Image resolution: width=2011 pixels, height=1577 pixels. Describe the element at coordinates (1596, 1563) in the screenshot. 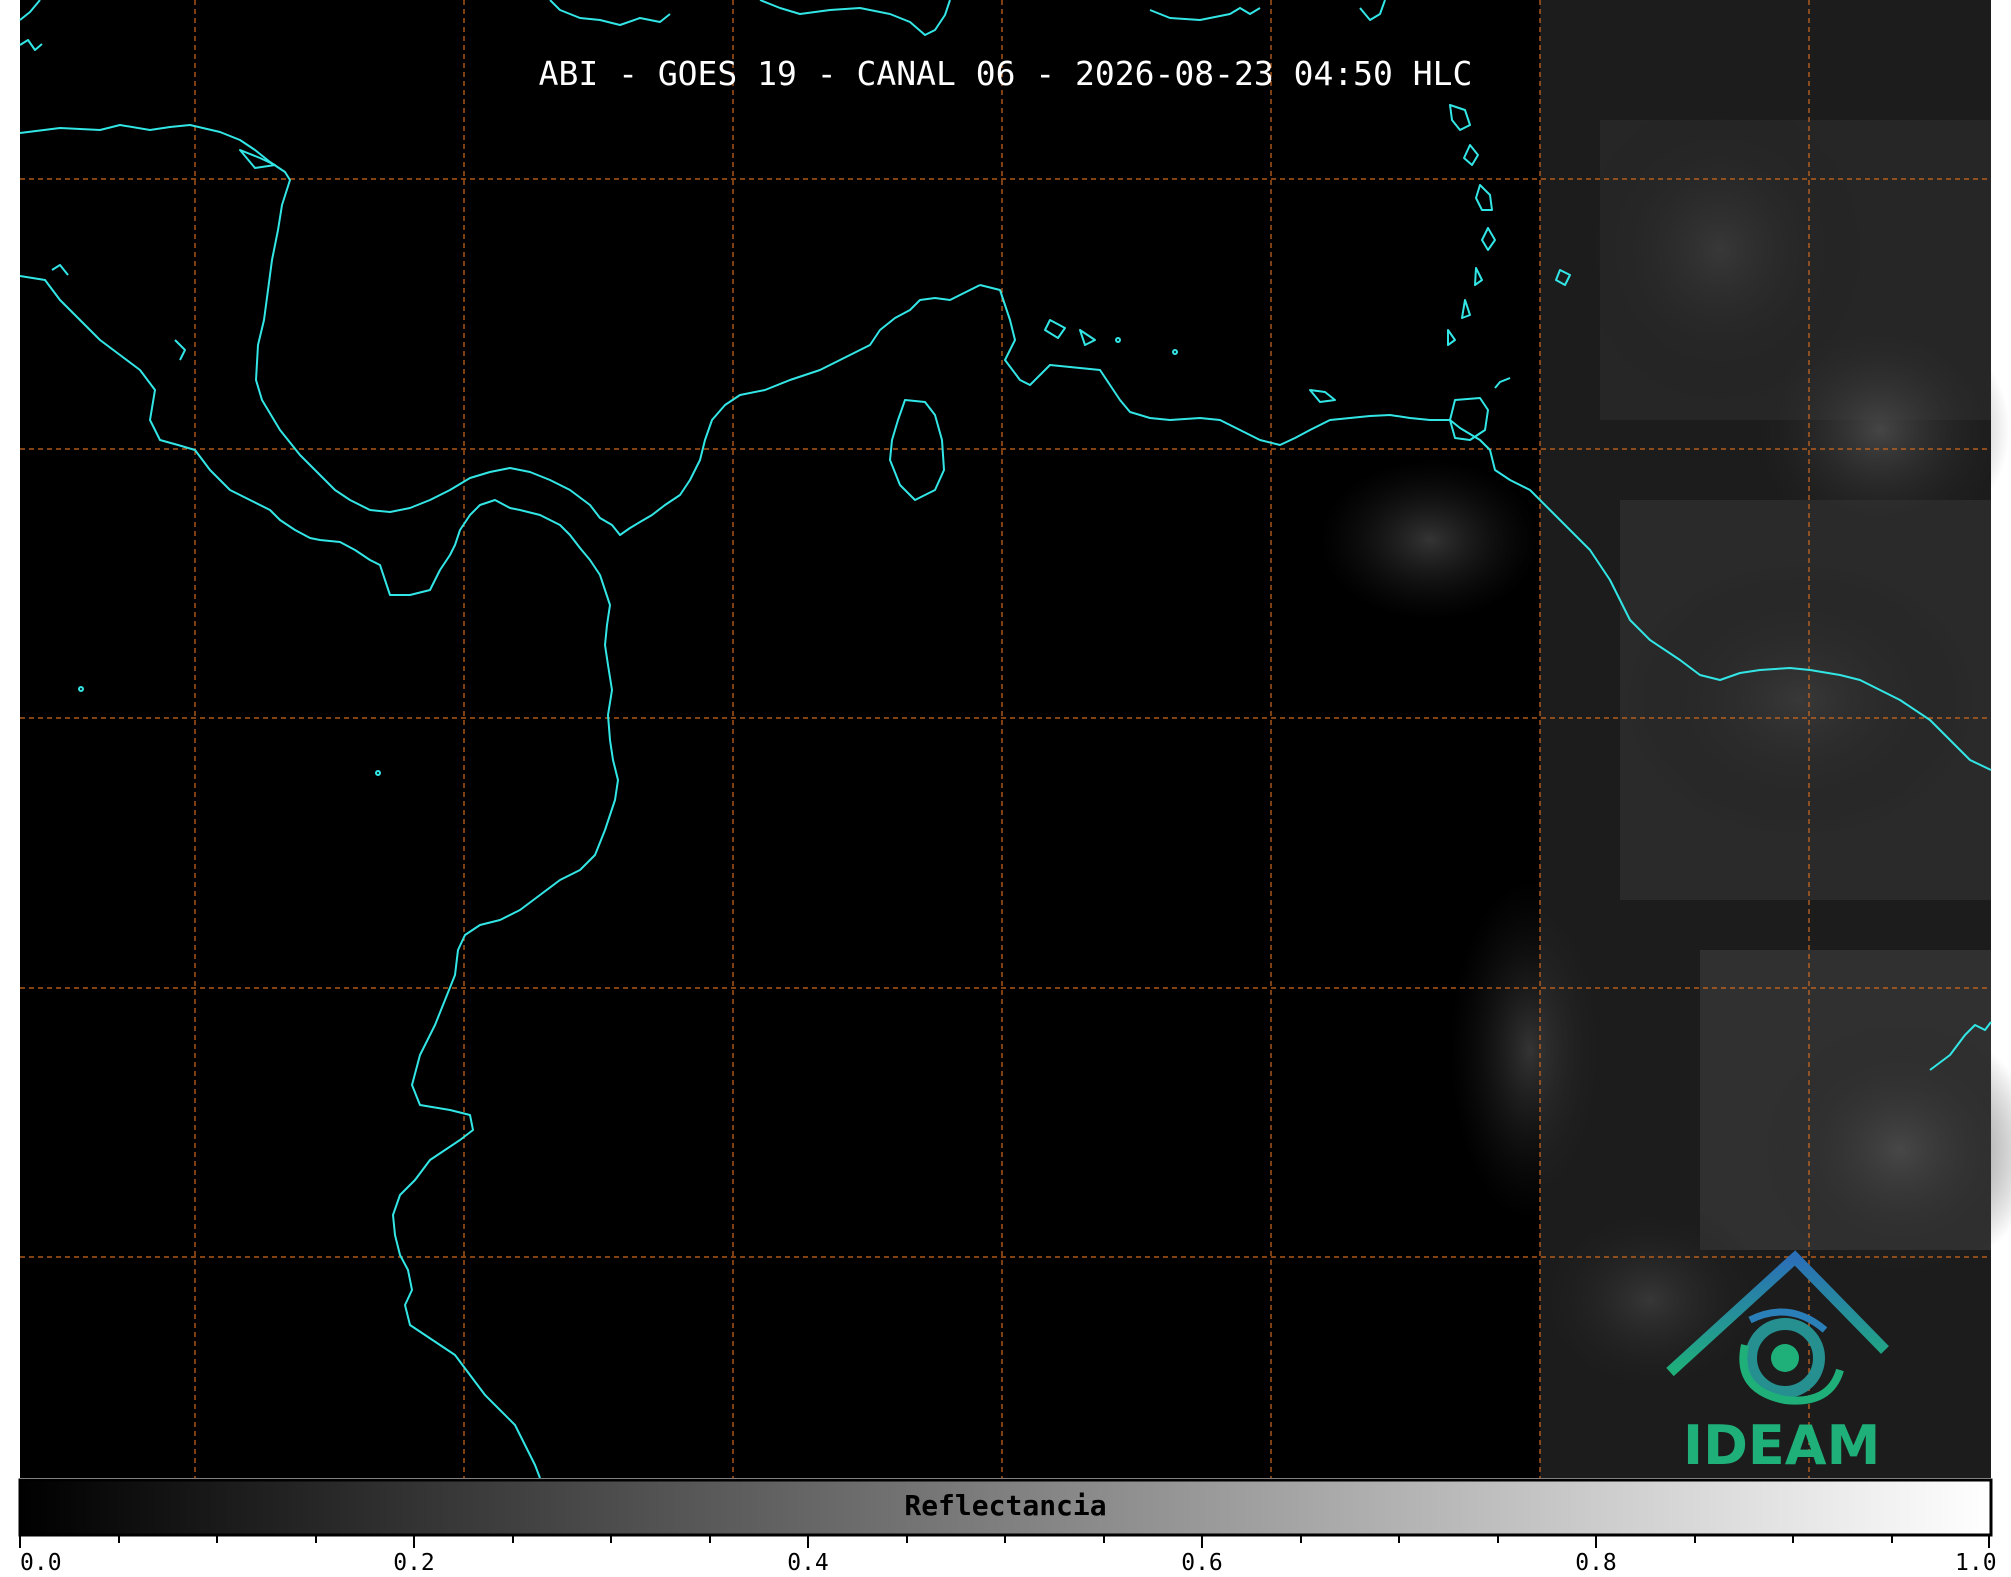

I see `colorbar-tick-label: 0.8` at that location.